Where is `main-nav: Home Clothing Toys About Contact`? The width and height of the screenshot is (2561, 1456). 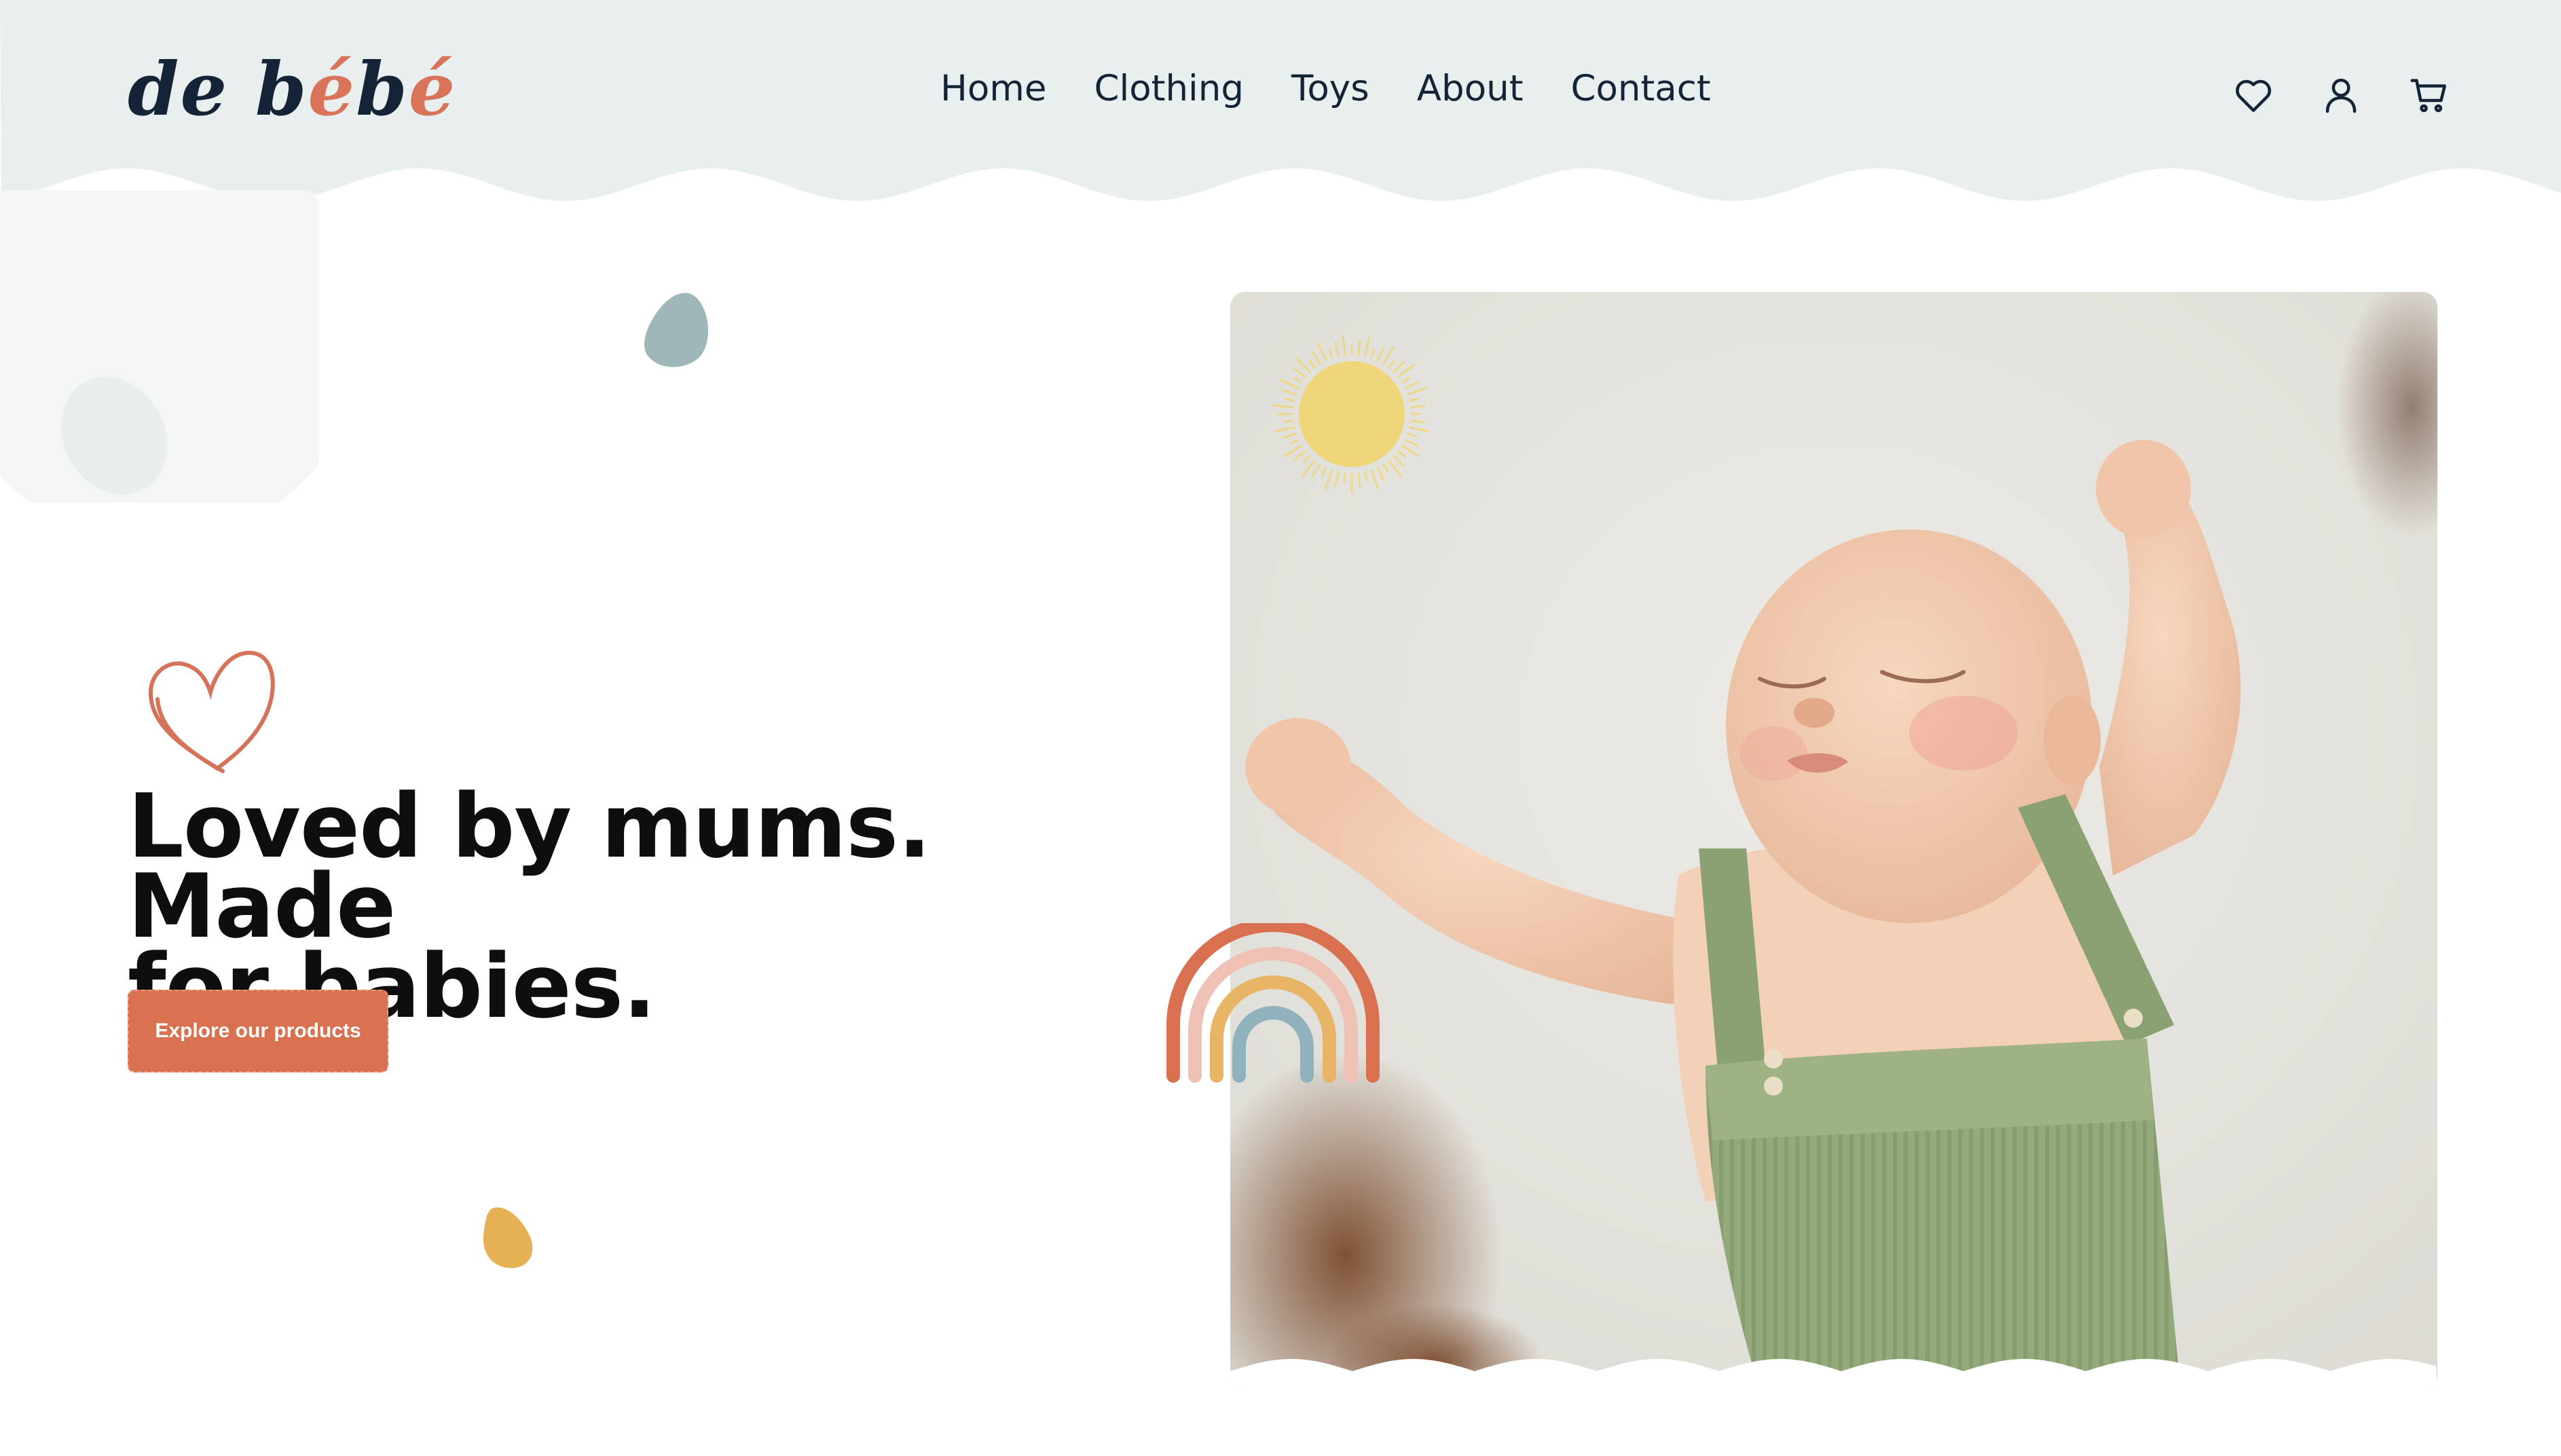 main-nav: Home Clothing Toys About Contact is located at coordinates (1326, 89).